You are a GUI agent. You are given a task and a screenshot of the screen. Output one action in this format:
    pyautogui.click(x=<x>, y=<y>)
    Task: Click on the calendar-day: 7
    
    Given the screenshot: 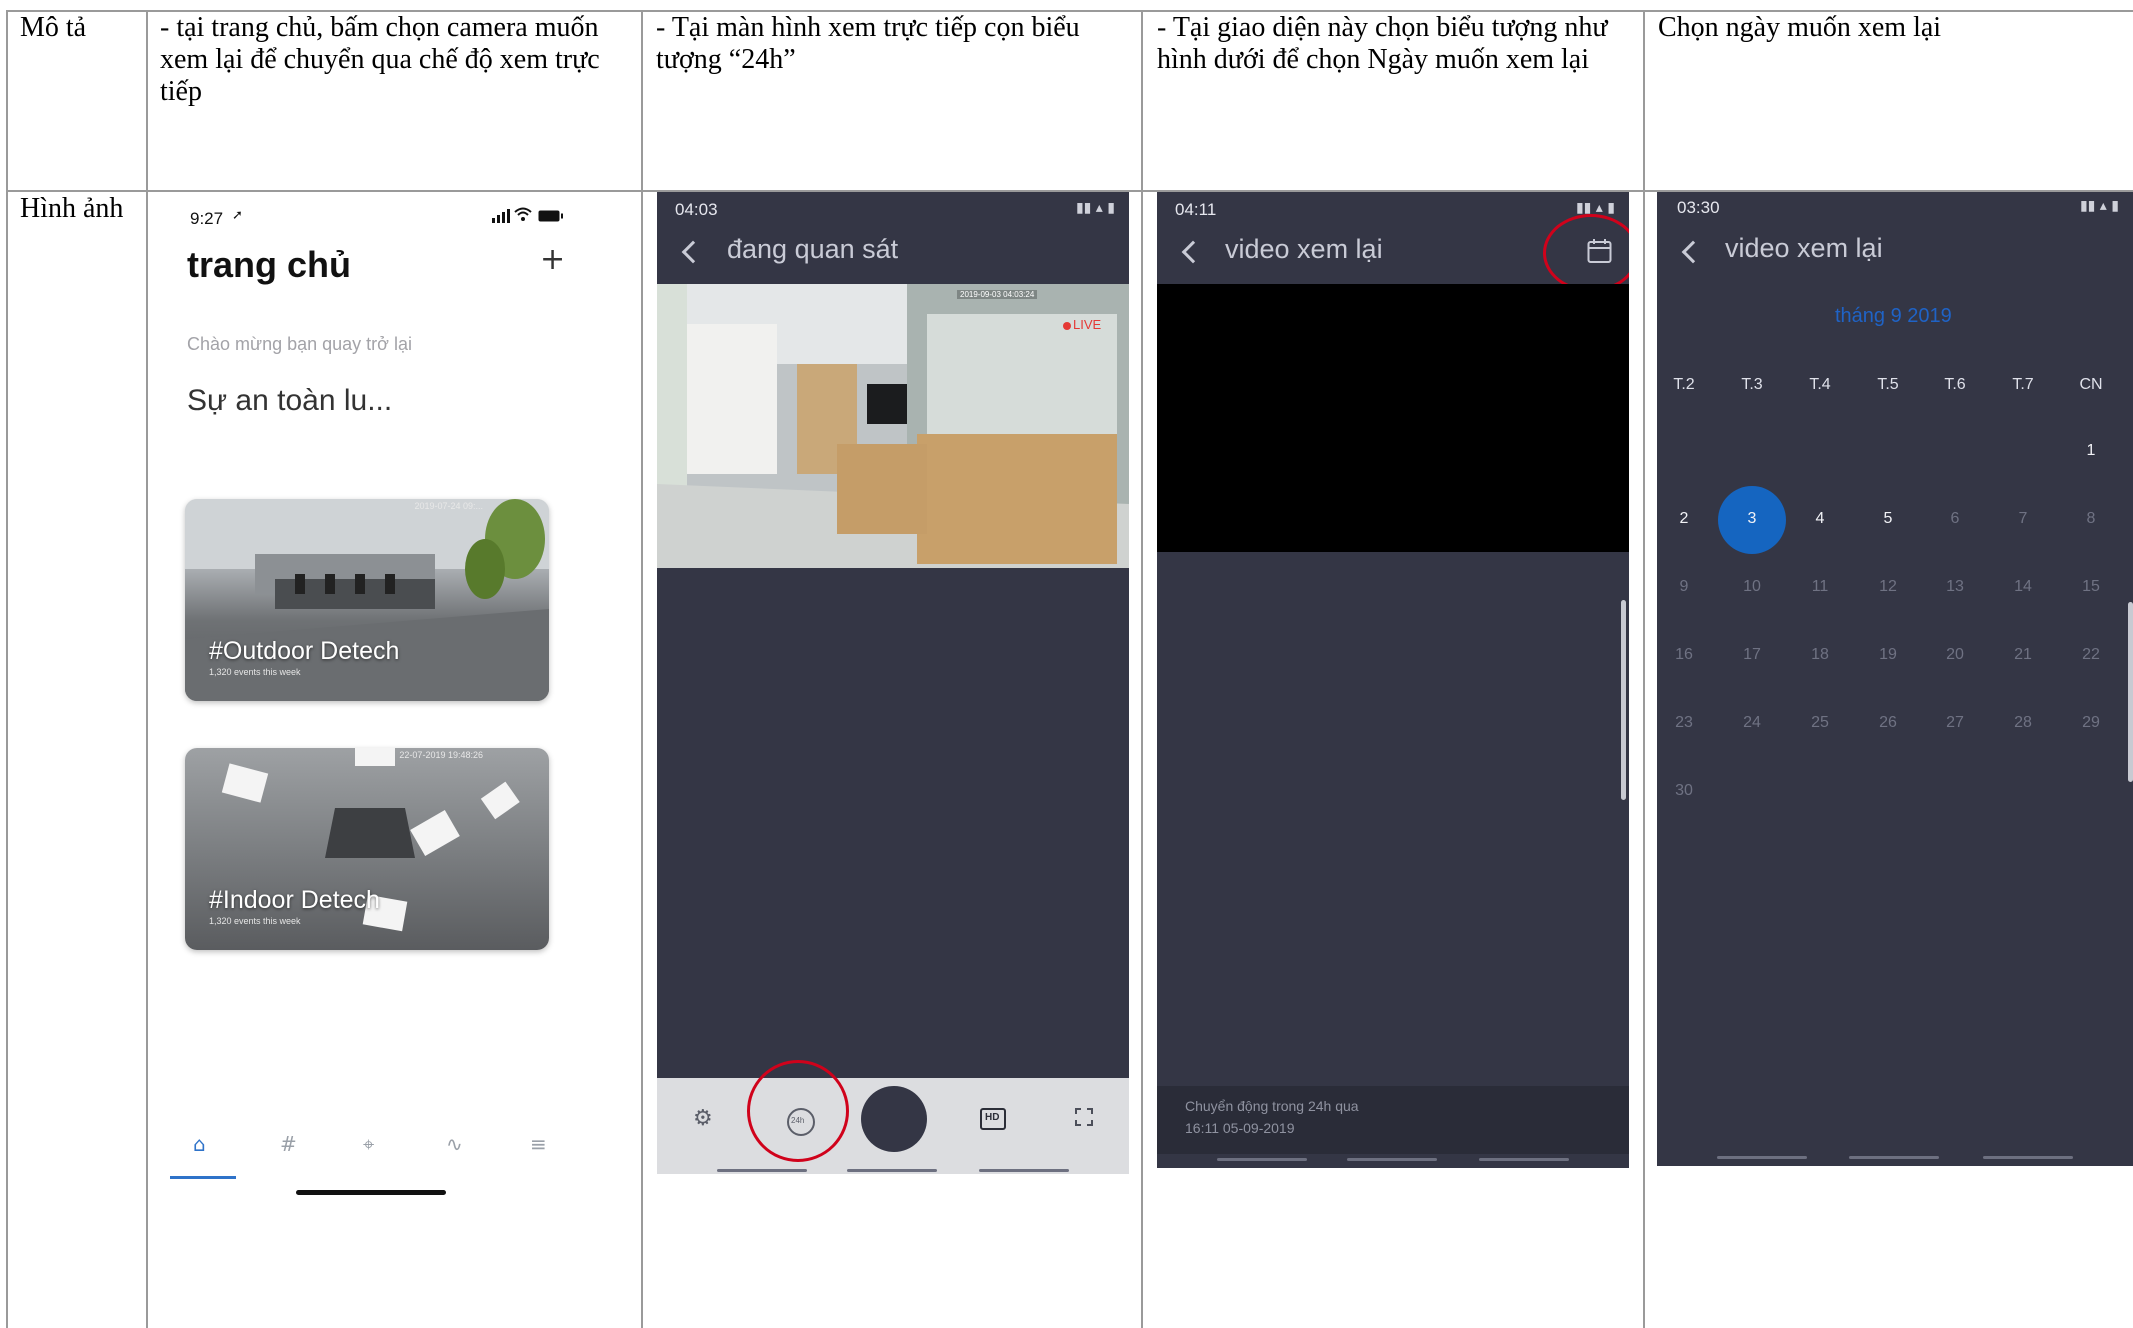 What is the action you would take?
    pyautogui.click(x=2023, y=519)
    